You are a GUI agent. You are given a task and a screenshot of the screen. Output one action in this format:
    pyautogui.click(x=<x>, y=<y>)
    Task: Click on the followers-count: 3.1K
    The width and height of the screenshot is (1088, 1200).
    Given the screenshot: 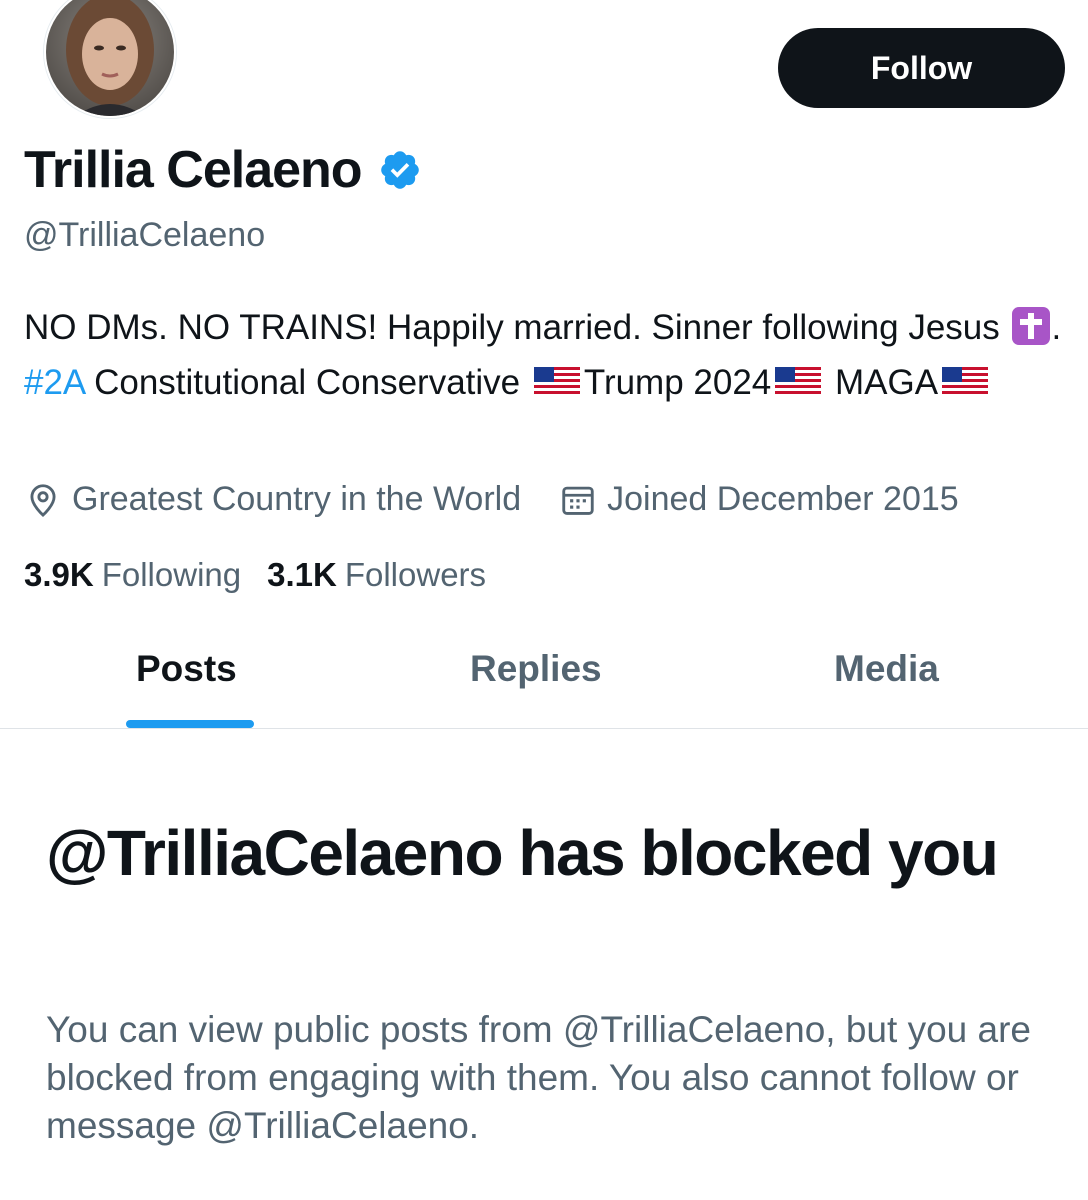 What is the action you would take?
    pyautogui.click(x=302, y=574)
    